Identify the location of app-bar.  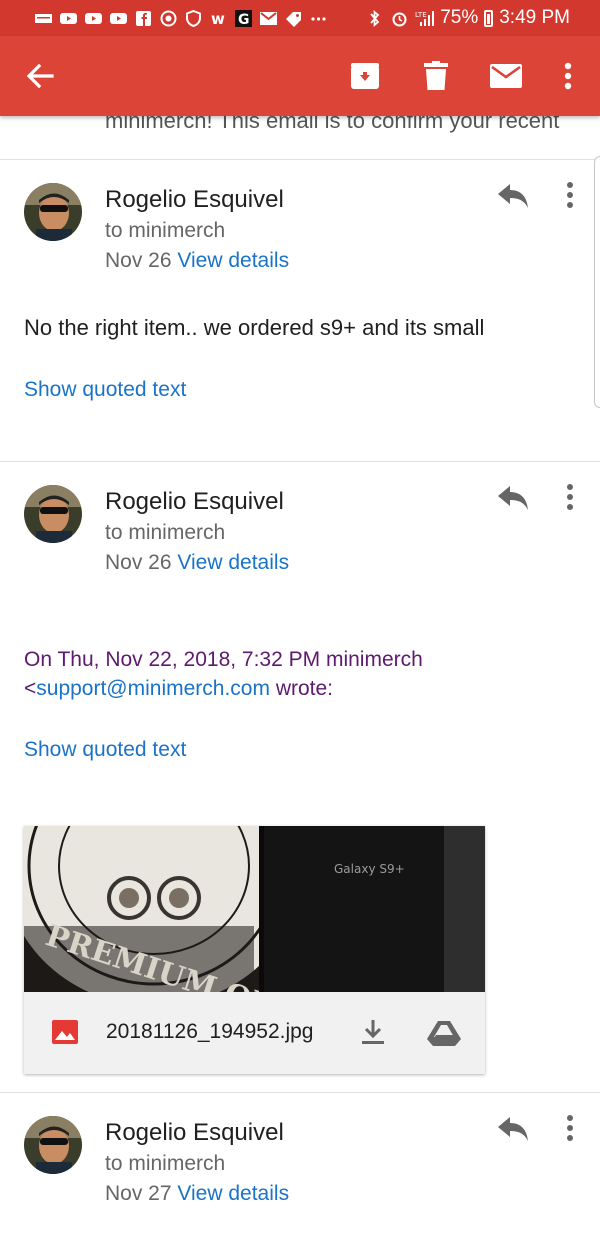
(300, 76).